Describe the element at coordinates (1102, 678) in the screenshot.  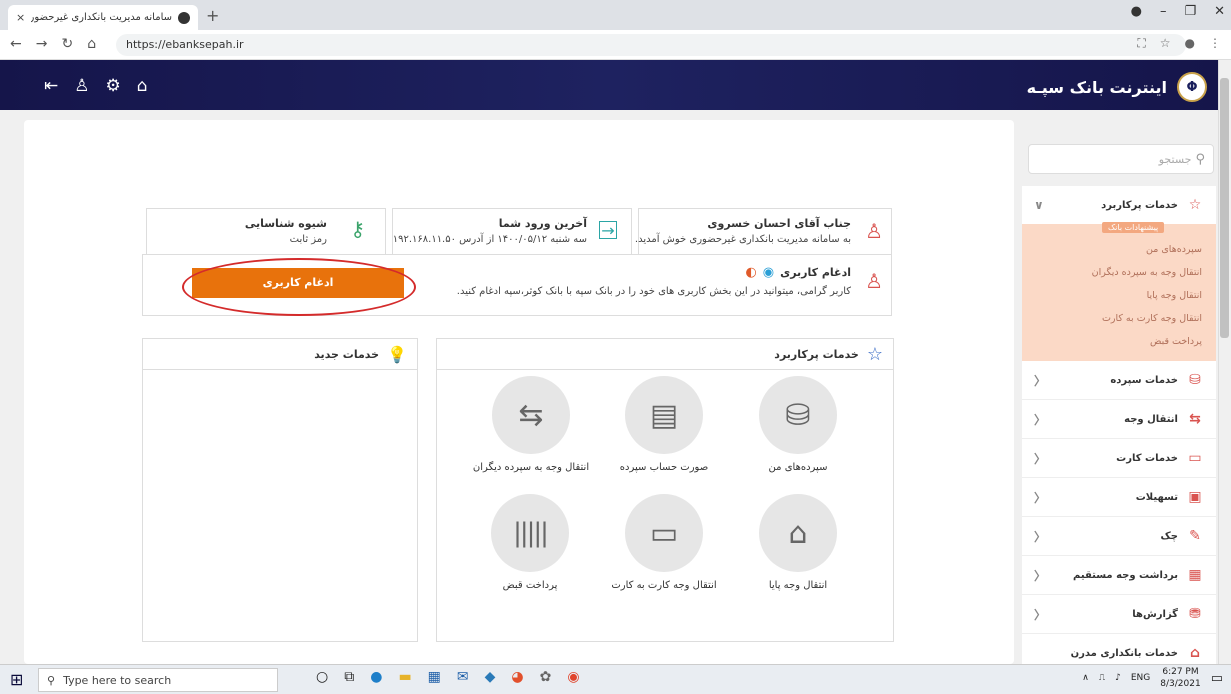
I see `network-icon: ⎍` at that location.